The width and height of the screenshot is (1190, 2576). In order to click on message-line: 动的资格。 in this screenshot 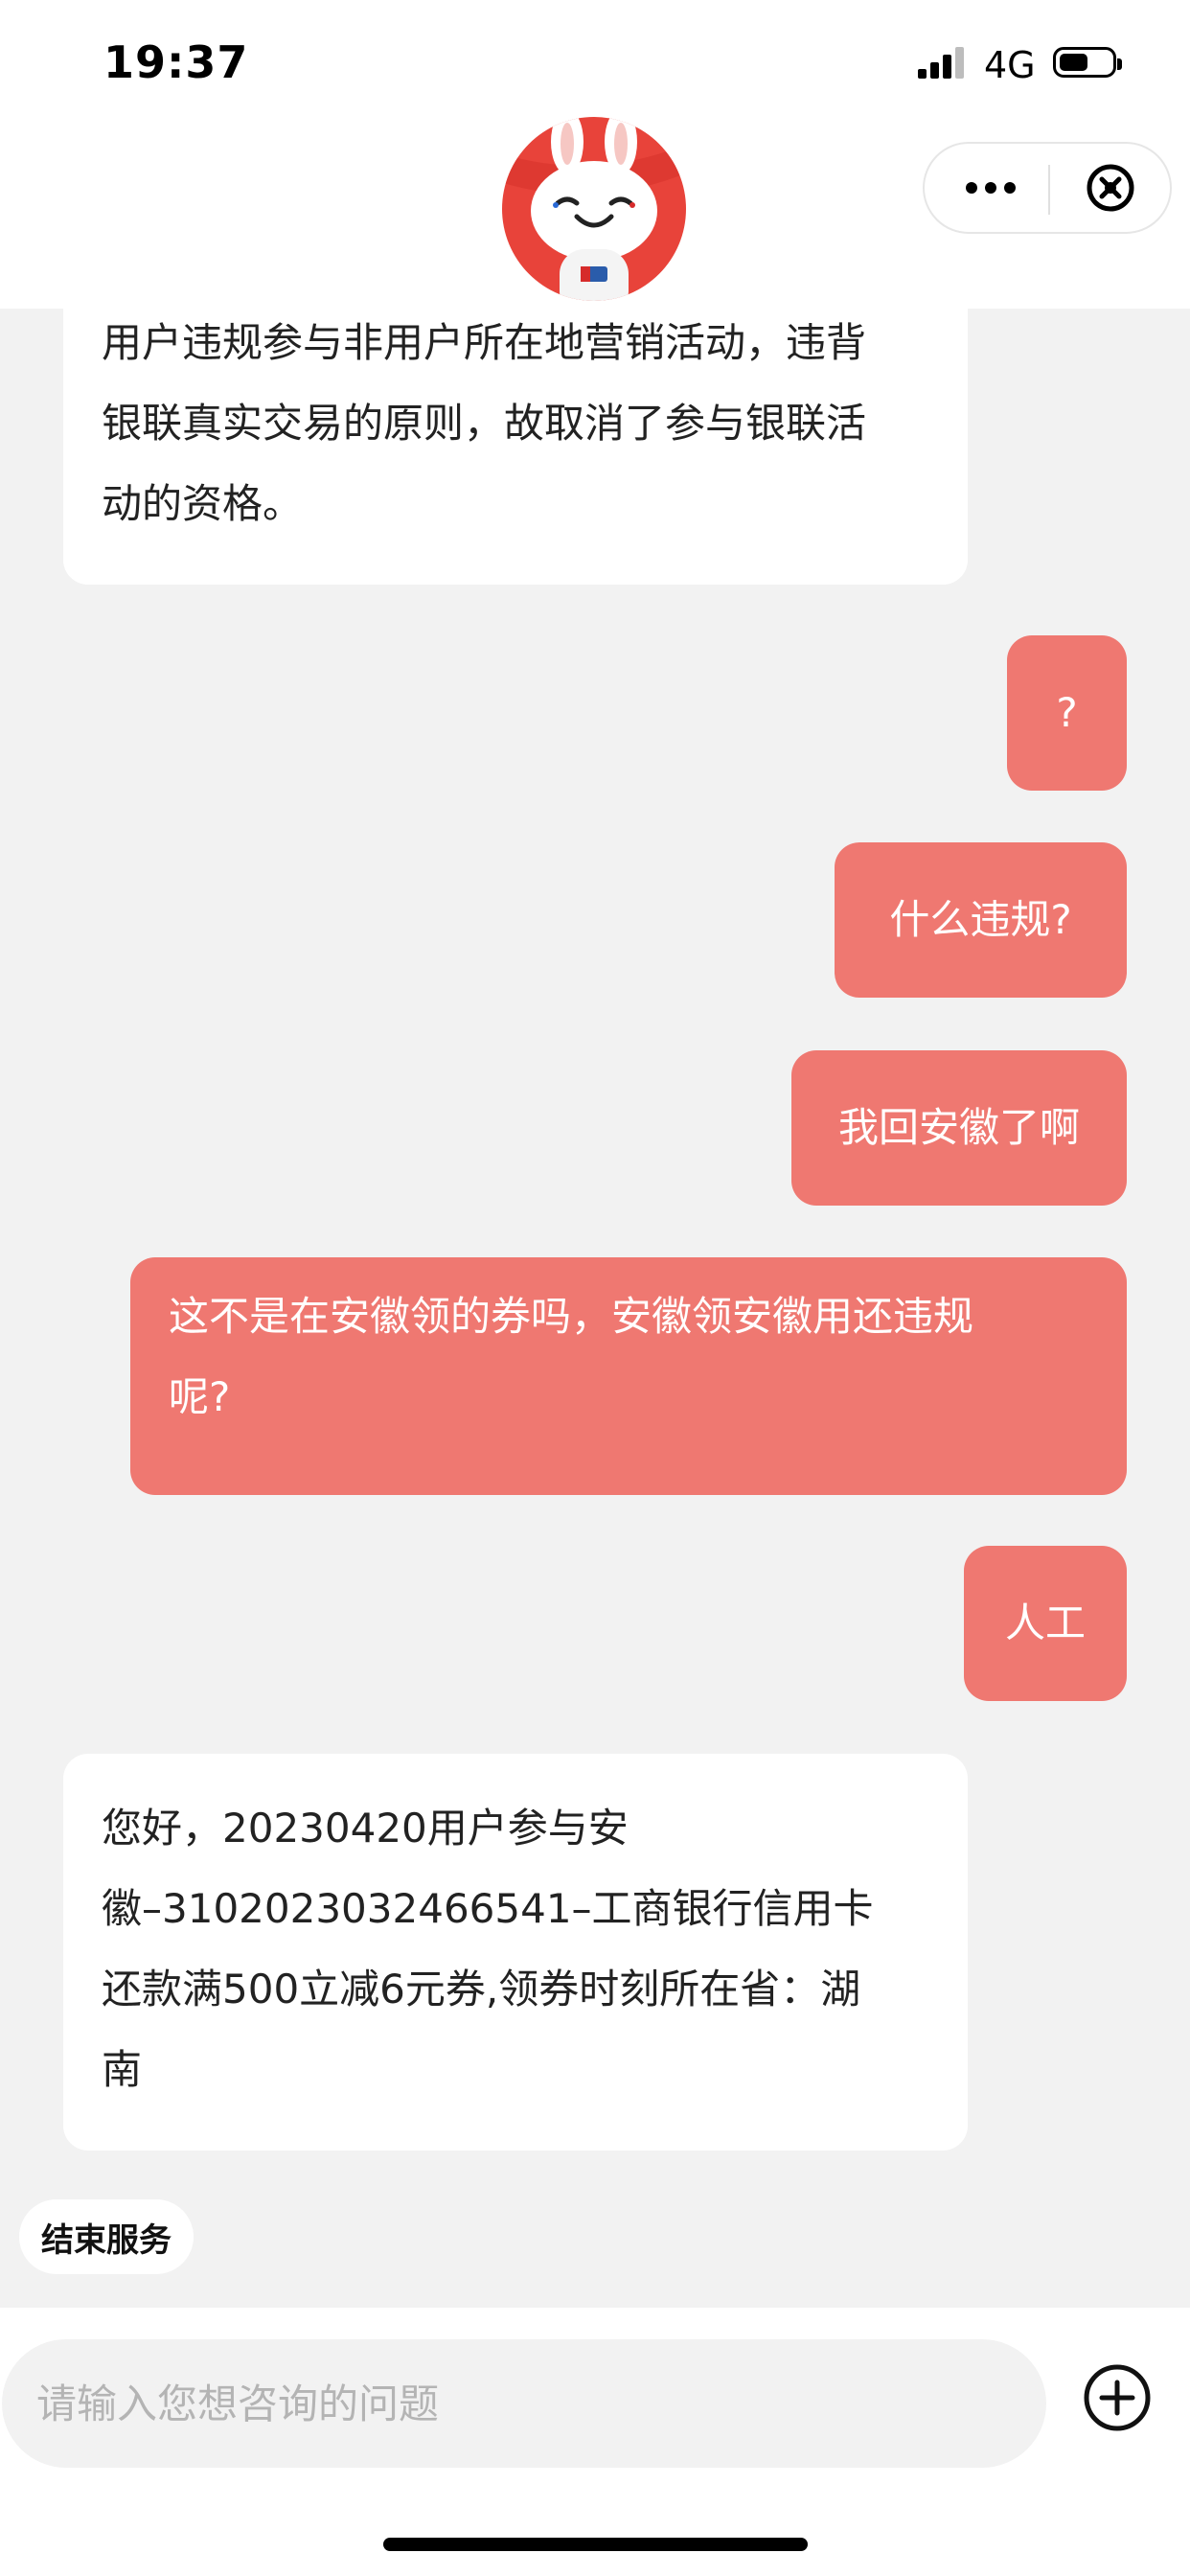, I will do `click(203, 504)`.